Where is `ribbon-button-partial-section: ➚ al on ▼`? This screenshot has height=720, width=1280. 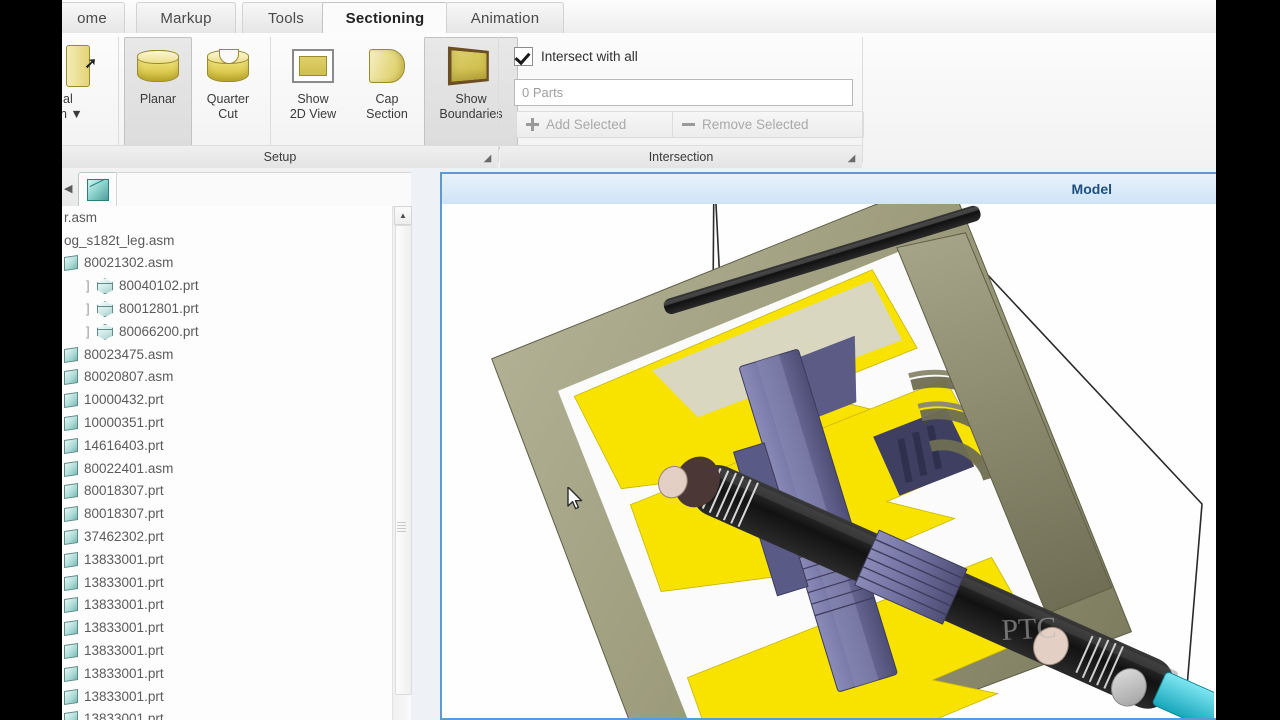 ribbon-button-partial-section: ➚ al on ▼ is located at coordinates (87, 93).